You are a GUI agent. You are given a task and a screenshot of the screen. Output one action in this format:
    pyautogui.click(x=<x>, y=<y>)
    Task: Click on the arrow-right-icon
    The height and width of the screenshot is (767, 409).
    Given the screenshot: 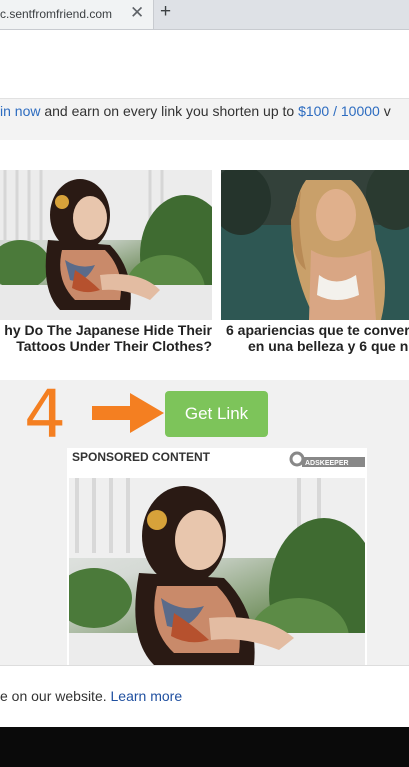 What is the action you would take?
    pyautogui.click(x=128, y=413)
    